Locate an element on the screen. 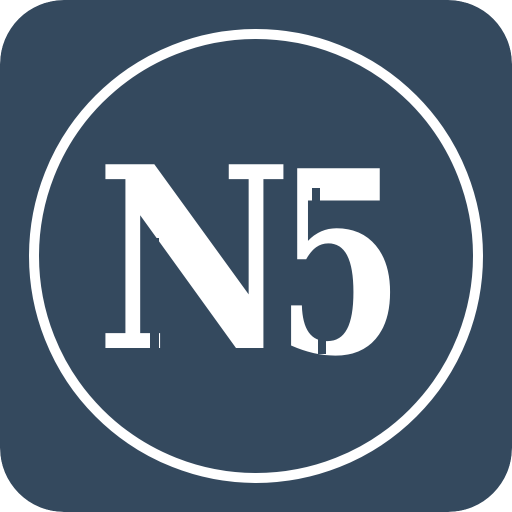 The width and height of the screenshot is (512, 512). logo-digit: 5 is located at coordinates (340, 264).